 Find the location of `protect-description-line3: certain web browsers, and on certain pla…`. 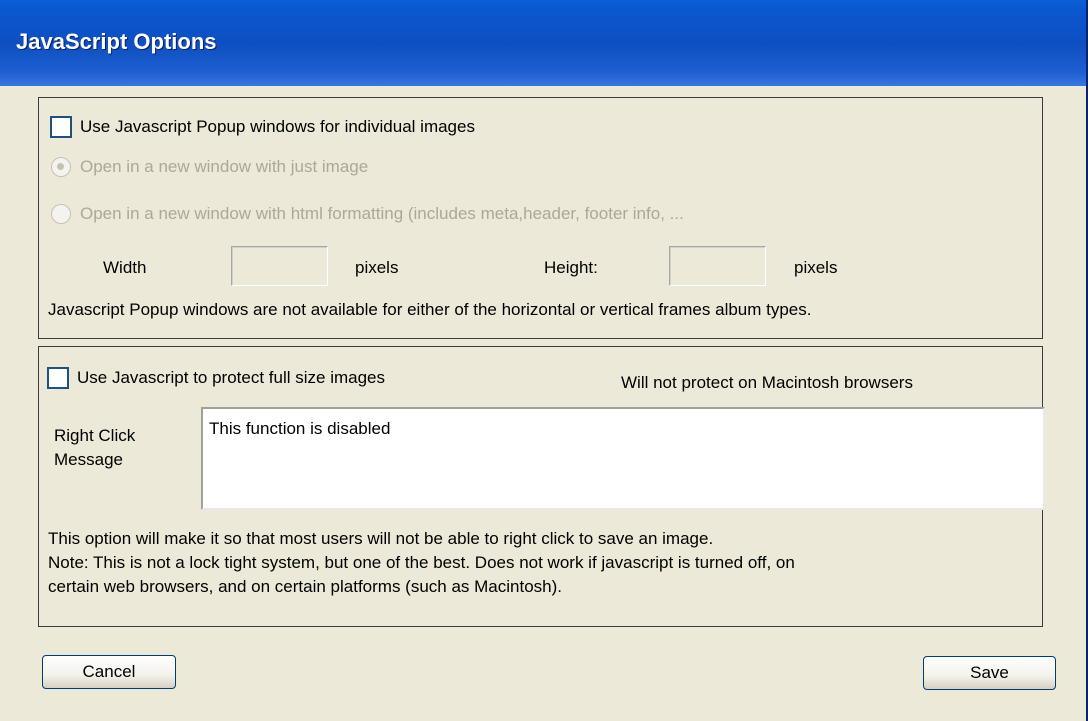

protect-description-line3: certain web browsers, and on certain pla… is located at coordinates (305, 586).